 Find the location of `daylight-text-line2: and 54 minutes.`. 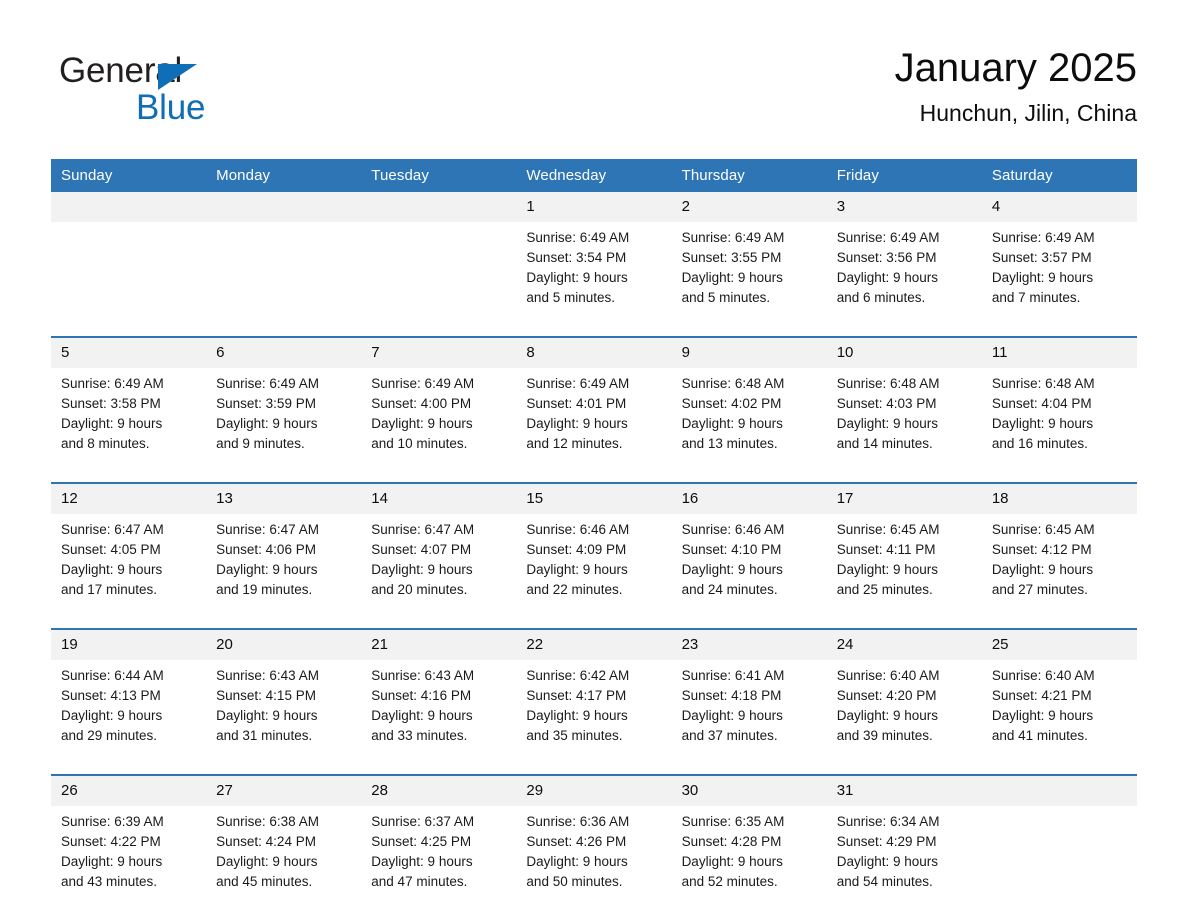

daylight-text-line2: and 54 minutes. is located at coordinates (884, 881).